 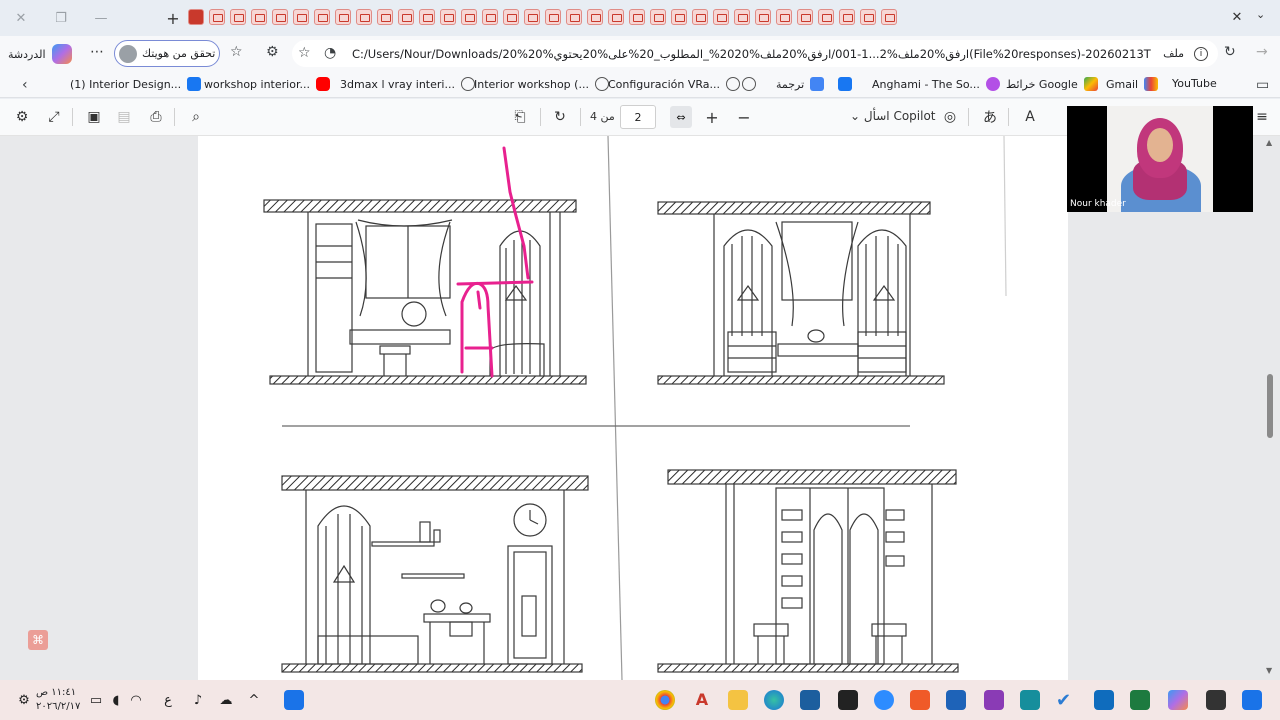 I want to click on forward-icon: →, so click(x=1262, y=52).